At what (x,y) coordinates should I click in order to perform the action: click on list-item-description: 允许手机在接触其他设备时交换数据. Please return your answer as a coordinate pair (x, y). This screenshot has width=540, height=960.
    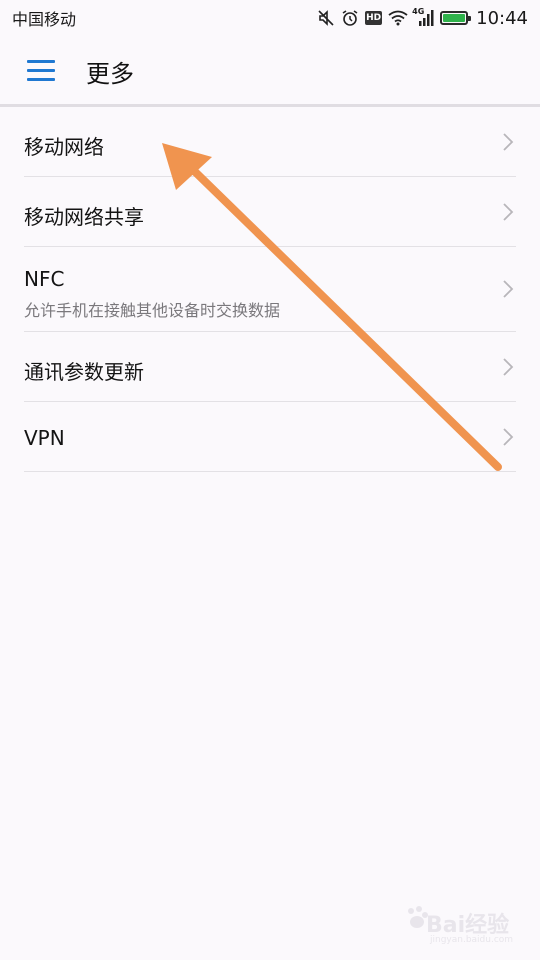
    Looking at the image, I should click on (152, 310).